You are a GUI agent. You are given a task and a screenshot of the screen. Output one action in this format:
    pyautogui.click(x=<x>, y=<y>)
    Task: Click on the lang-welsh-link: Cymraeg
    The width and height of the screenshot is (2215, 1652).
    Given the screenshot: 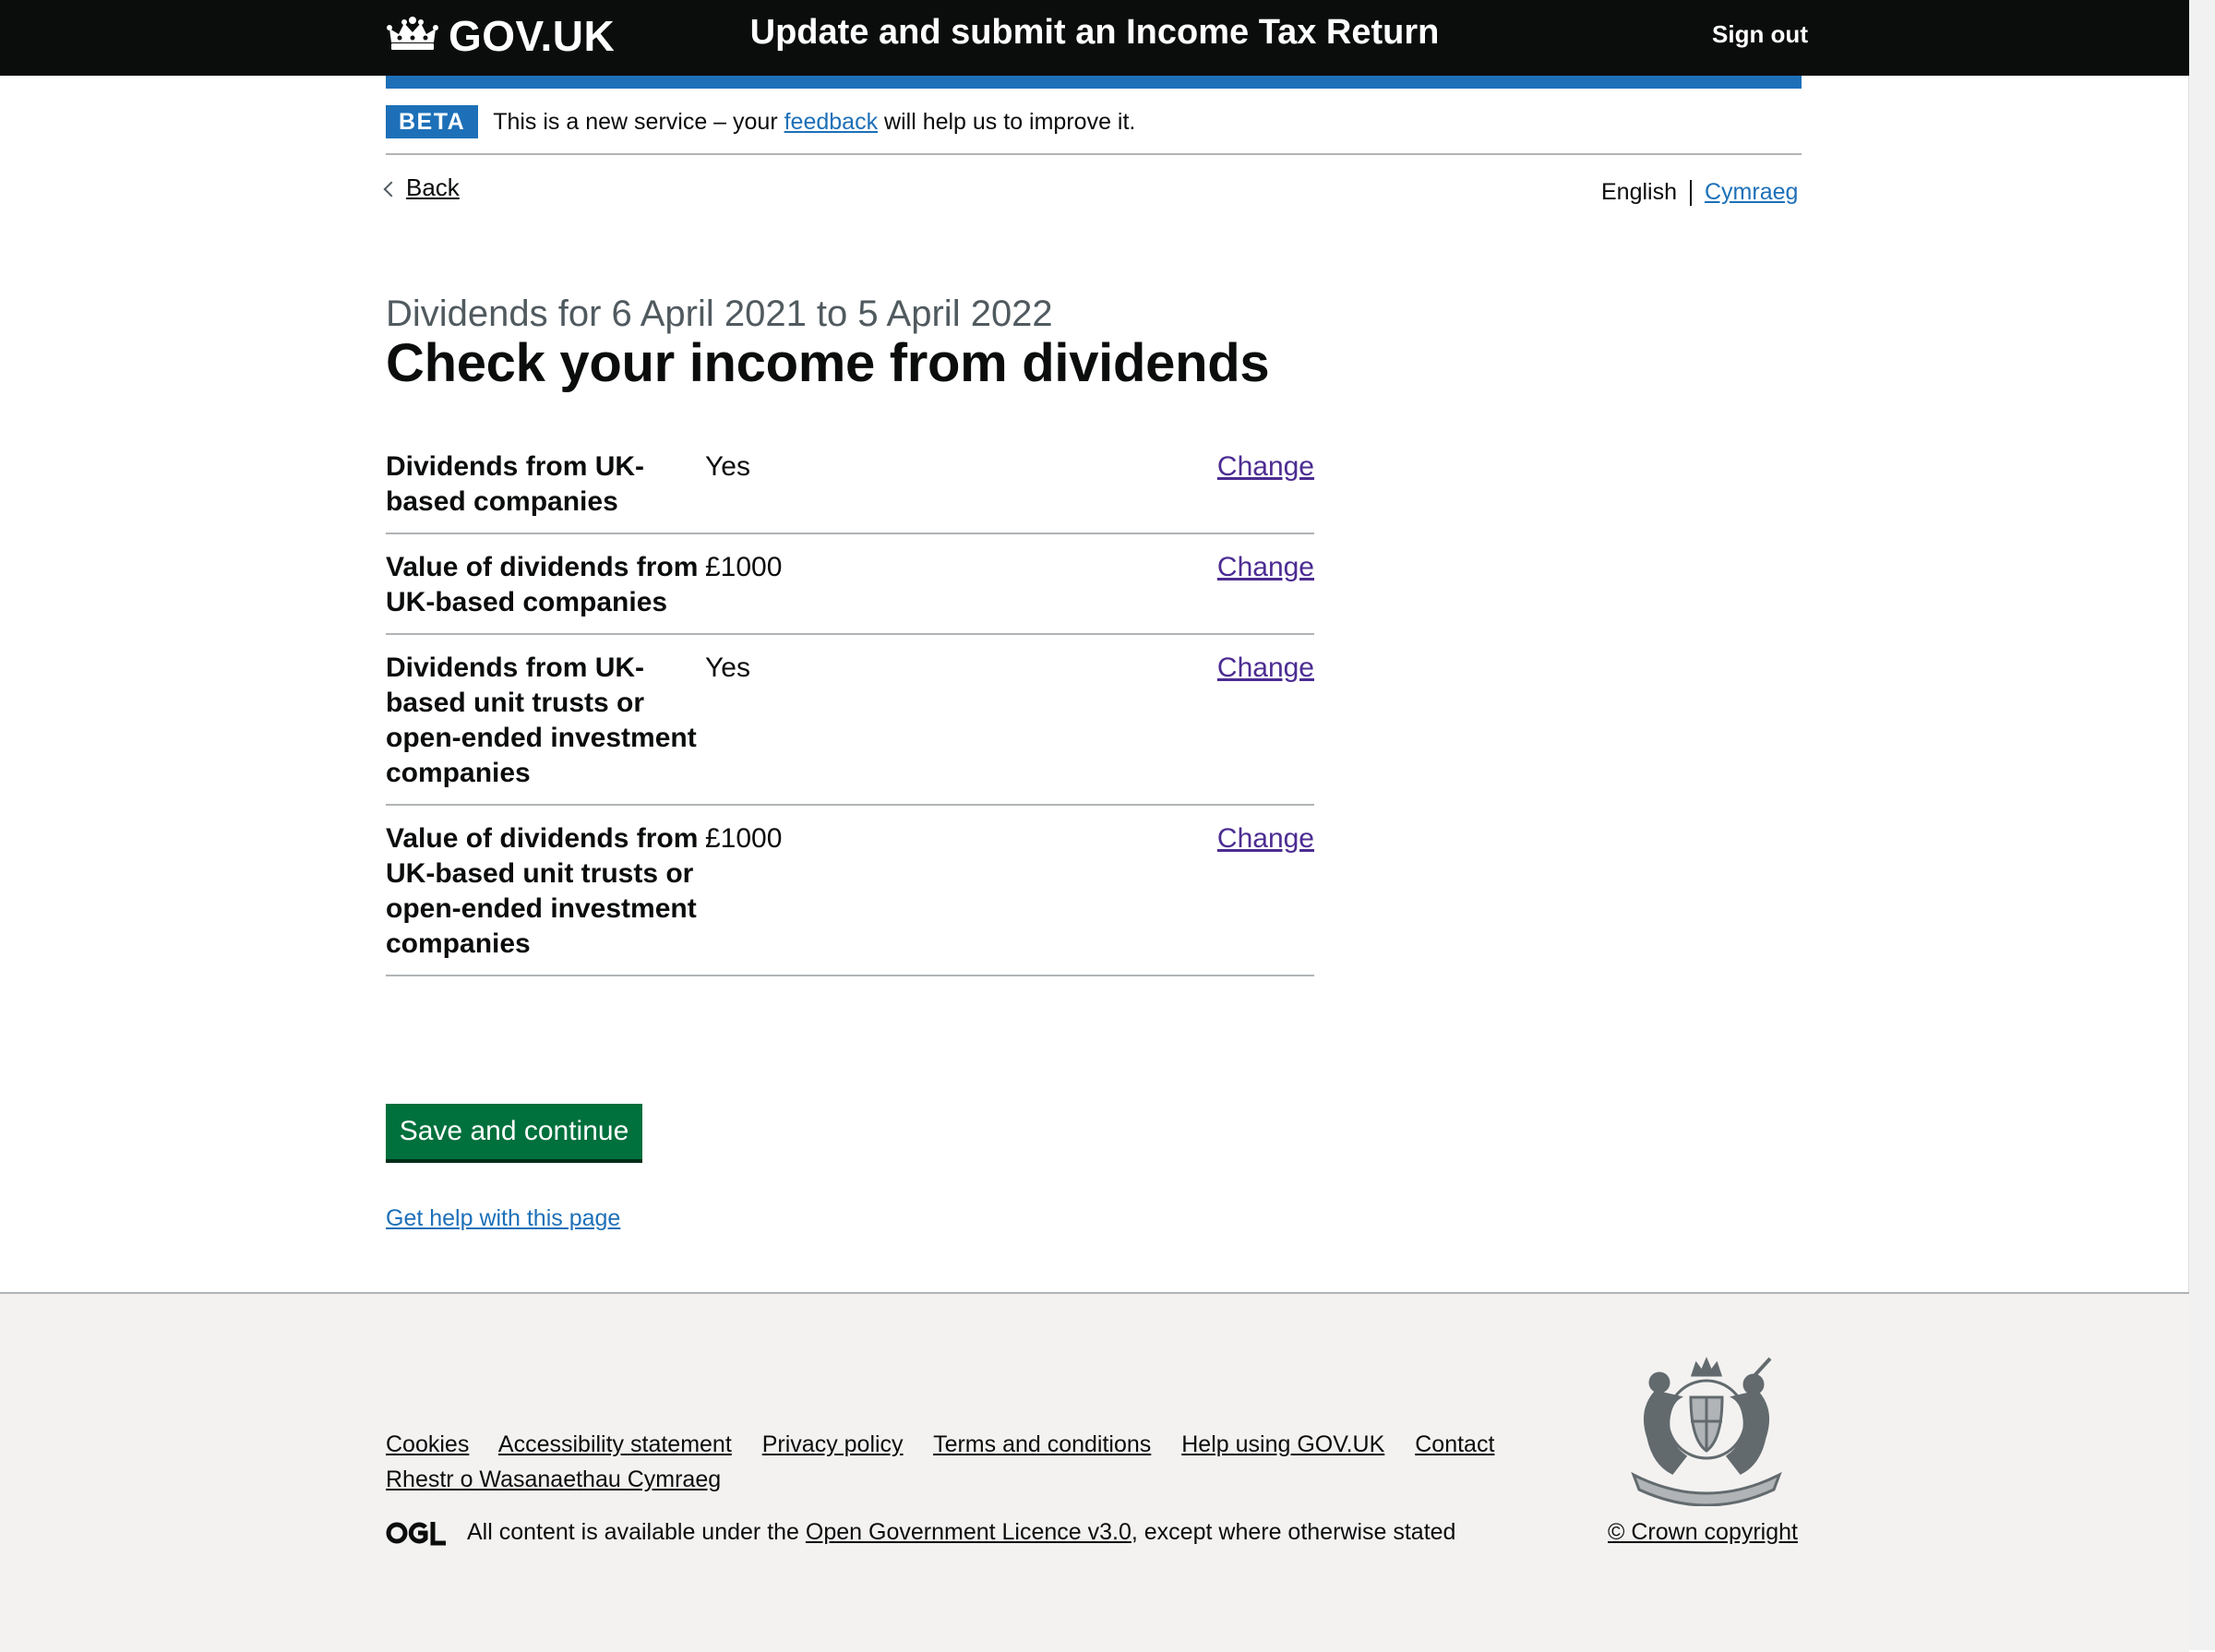 What is the action you would take?
    pyautogui.click(x=1752, y=192)
    